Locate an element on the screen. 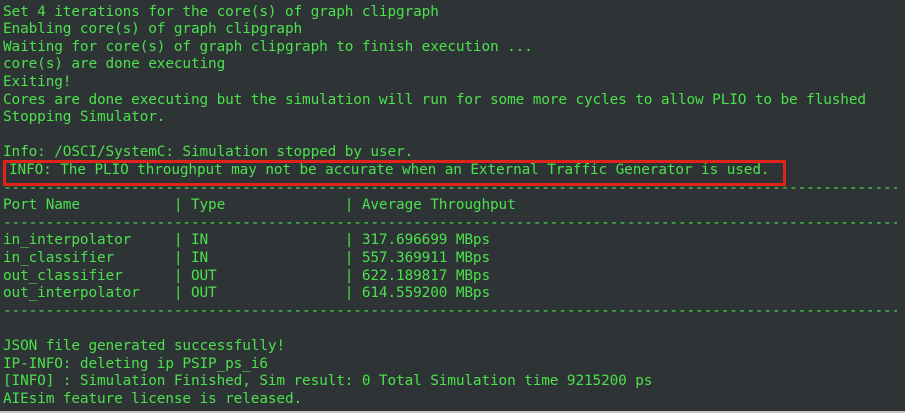 The width and height of the screenshot is (905, 413). table-row: out_classifier | OUT | 622.189817 MBps is located at coordinates (247, 275).